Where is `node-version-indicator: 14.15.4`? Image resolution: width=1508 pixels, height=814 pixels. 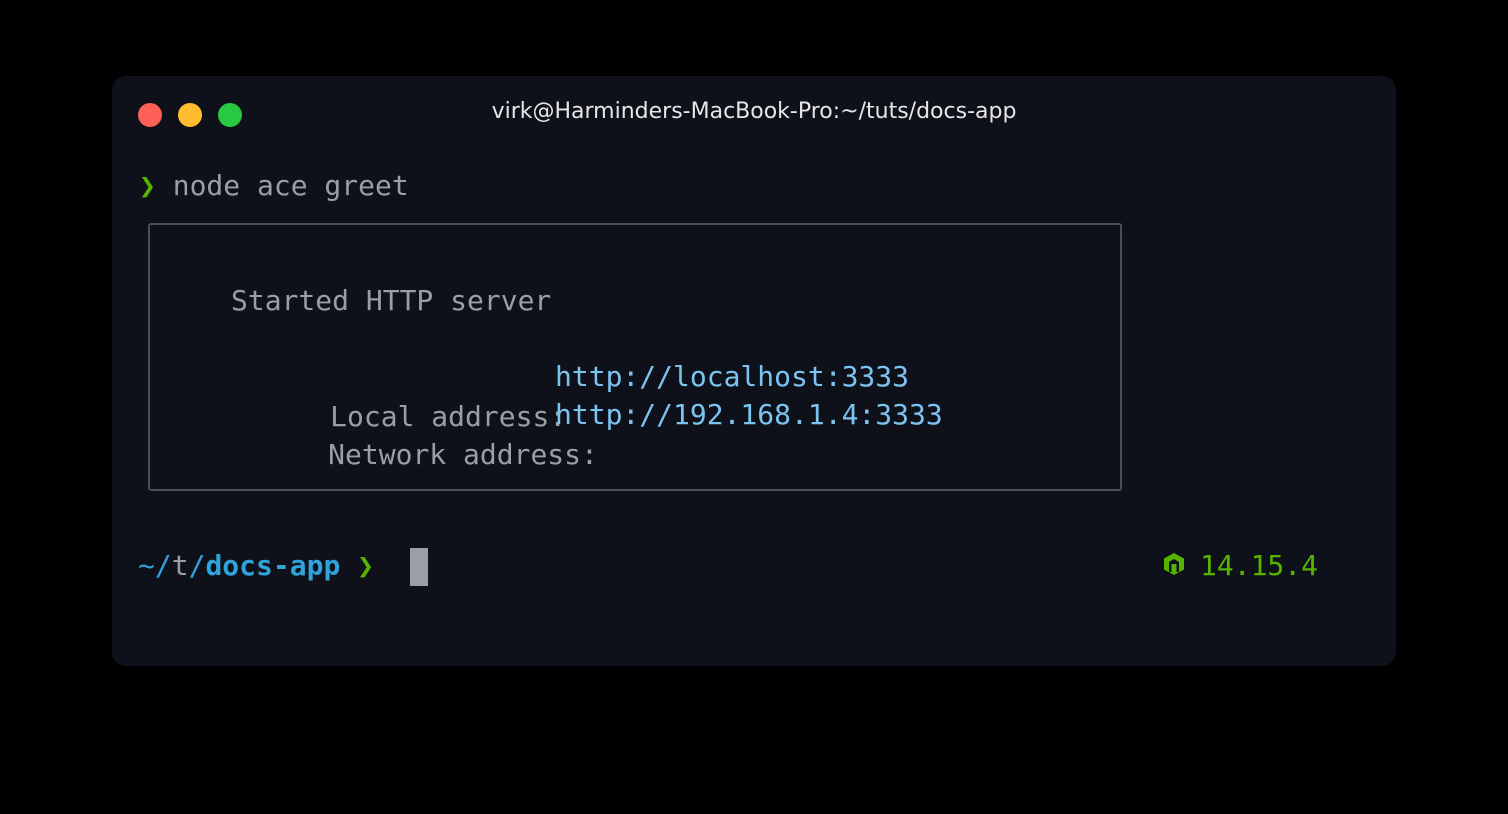 node-version-indicator: 14.15.4 is located at coordinates (1240, 566).